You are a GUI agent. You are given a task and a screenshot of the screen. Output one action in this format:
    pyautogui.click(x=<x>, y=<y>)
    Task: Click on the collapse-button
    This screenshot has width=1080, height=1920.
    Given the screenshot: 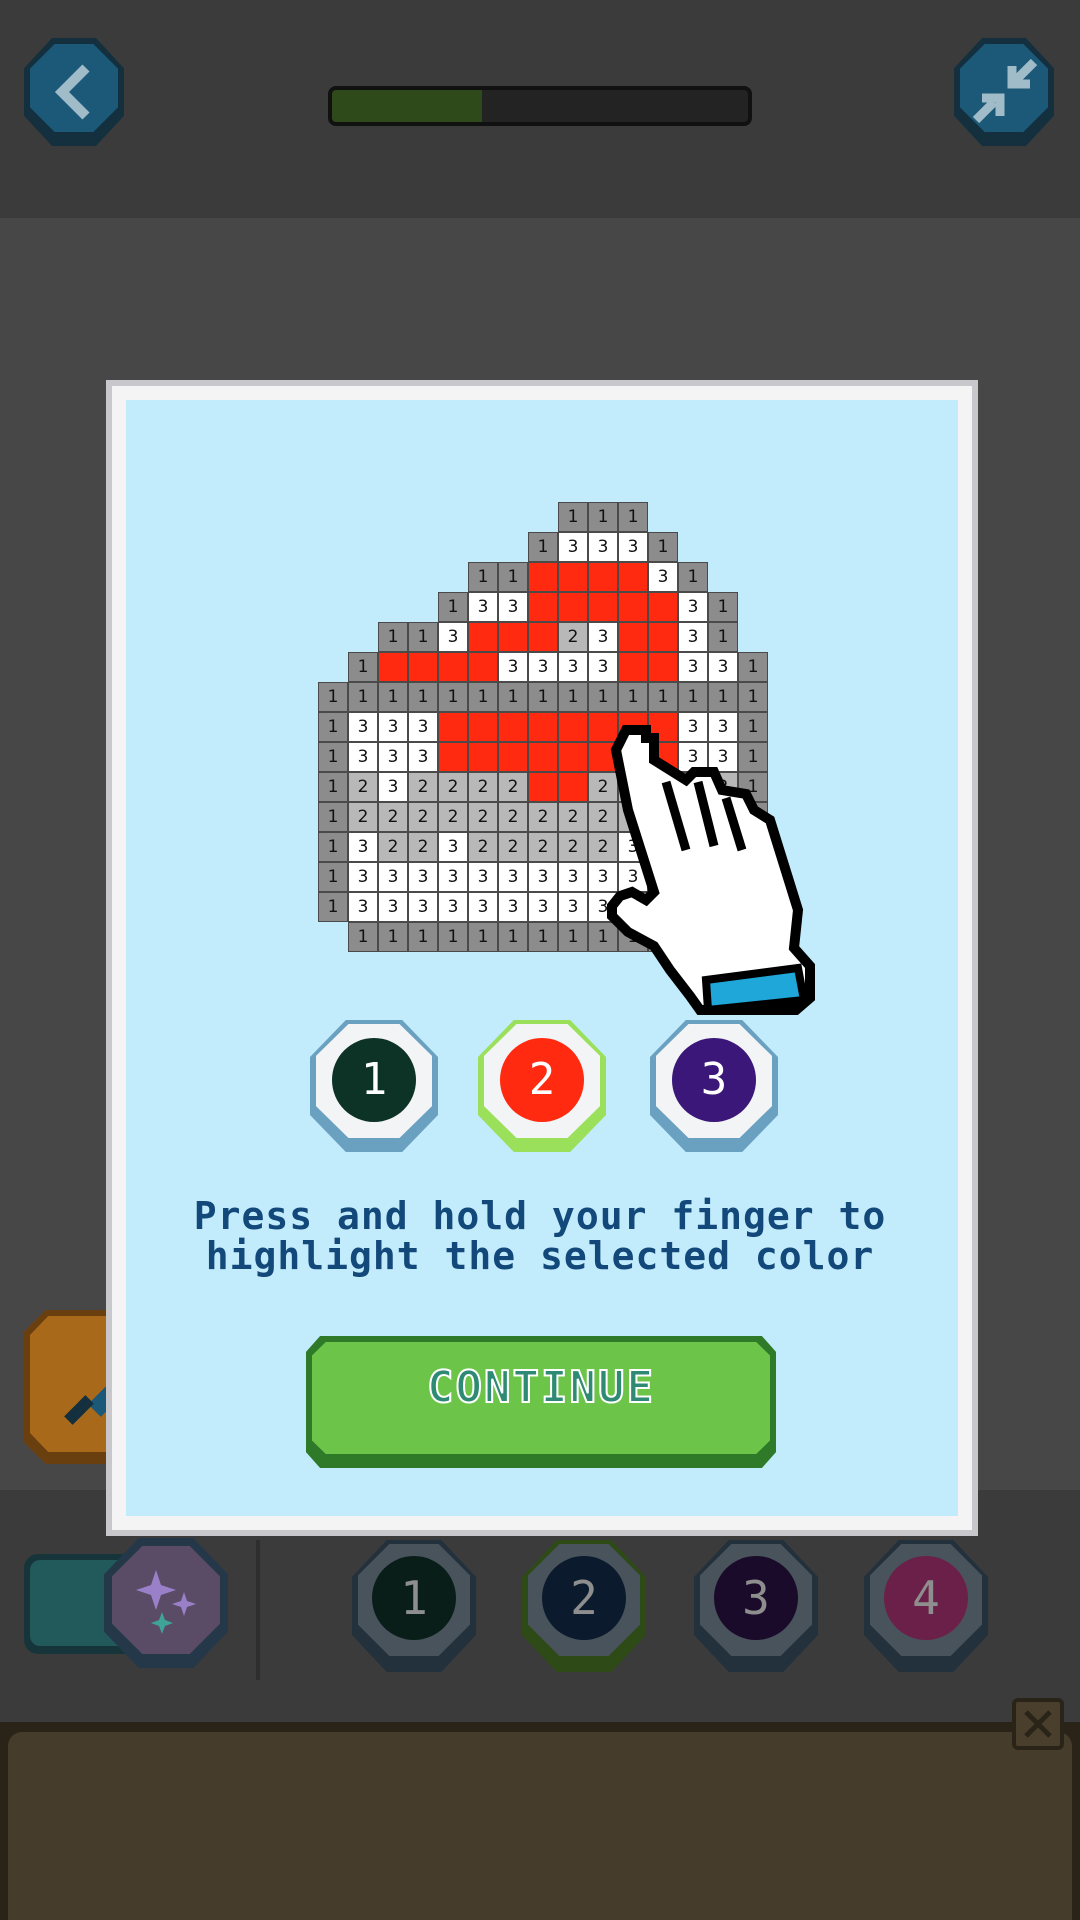 What is the action you would take?
    pyautogui.click(x=1004, y=92)
    